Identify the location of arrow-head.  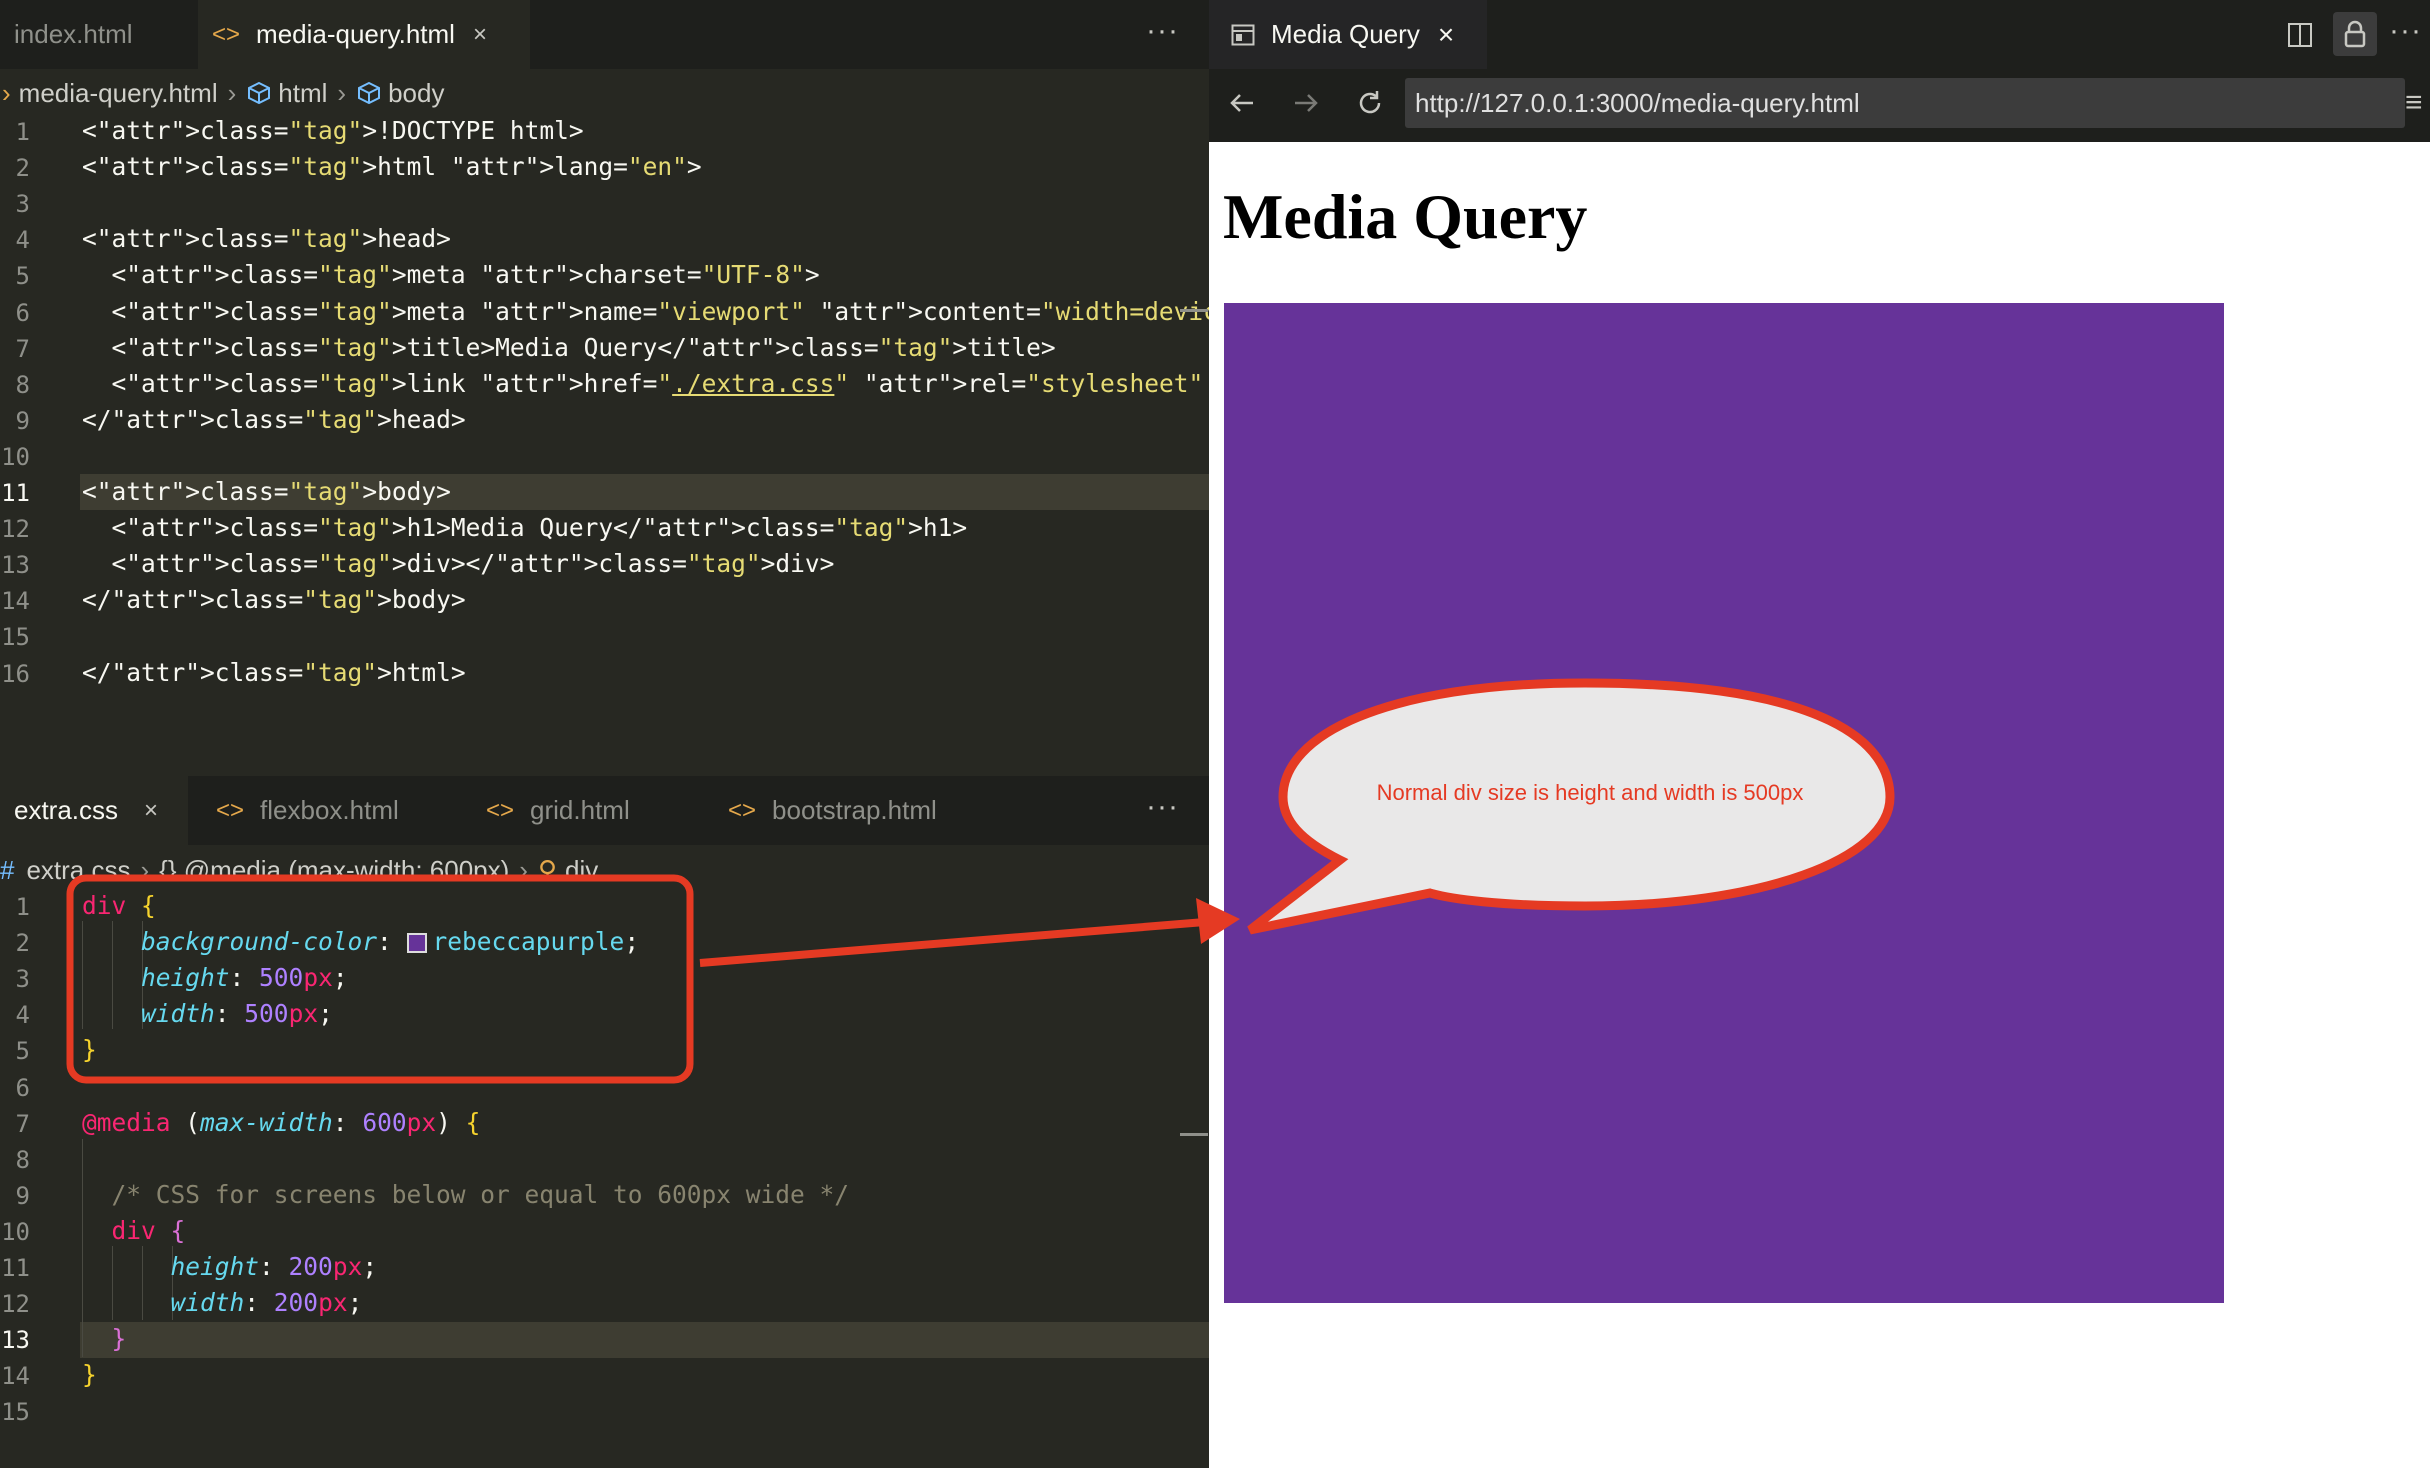
(1218, 921).